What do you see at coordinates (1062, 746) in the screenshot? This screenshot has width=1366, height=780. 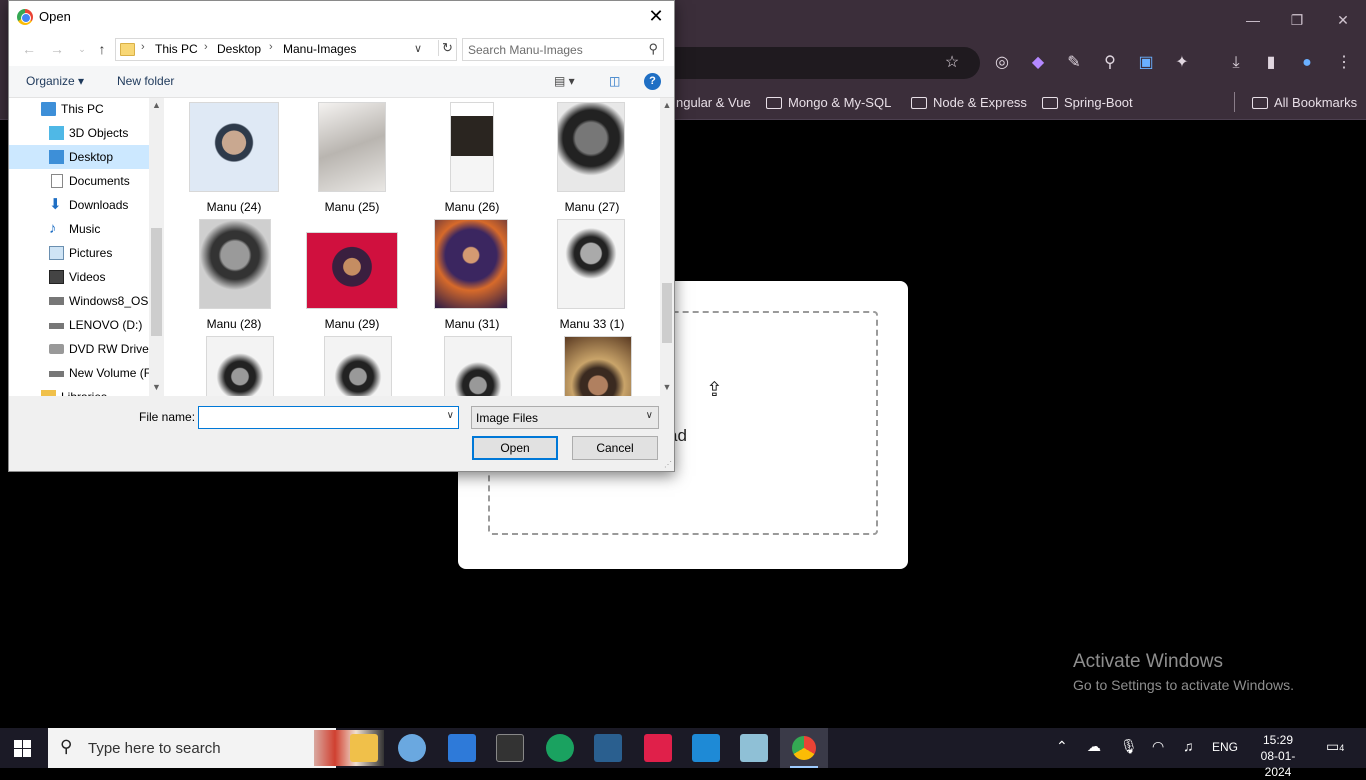 I see `show-hidden-icons-icon: ⌃` at bounding box center [1062, 746].